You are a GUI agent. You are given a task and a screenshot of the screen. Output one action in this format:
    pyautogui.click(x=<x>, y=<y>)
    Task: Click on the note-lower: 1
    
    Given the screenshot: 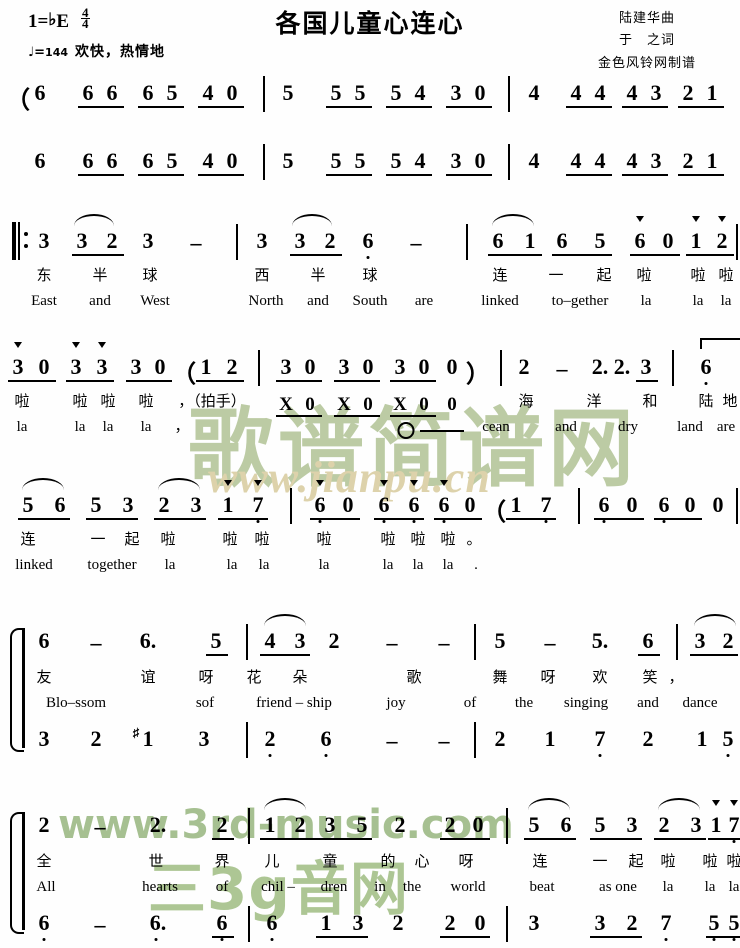 What is the action you would take?
    pyautogui.click(x=550, y=738)
    